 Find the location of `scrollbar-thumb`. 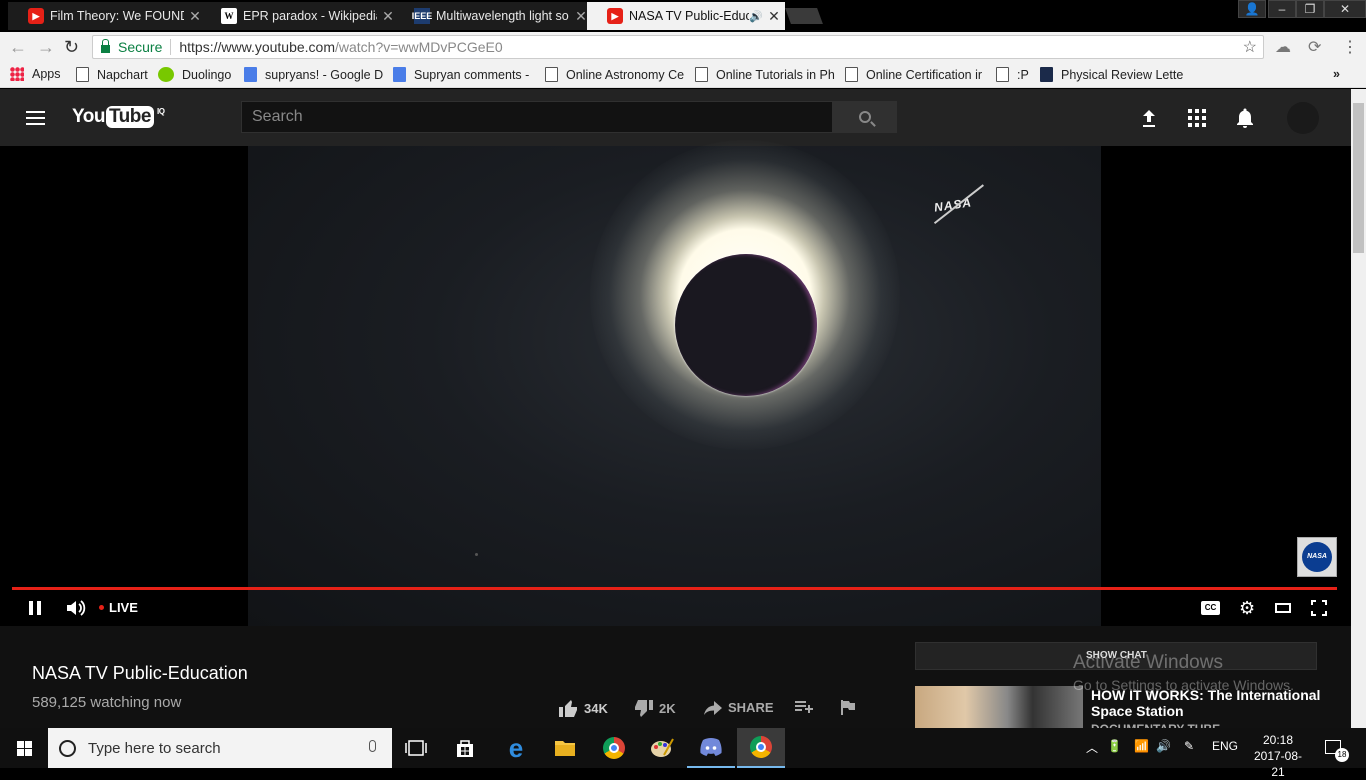

scrollbar-thumb is located at coordinates (1358, 178).